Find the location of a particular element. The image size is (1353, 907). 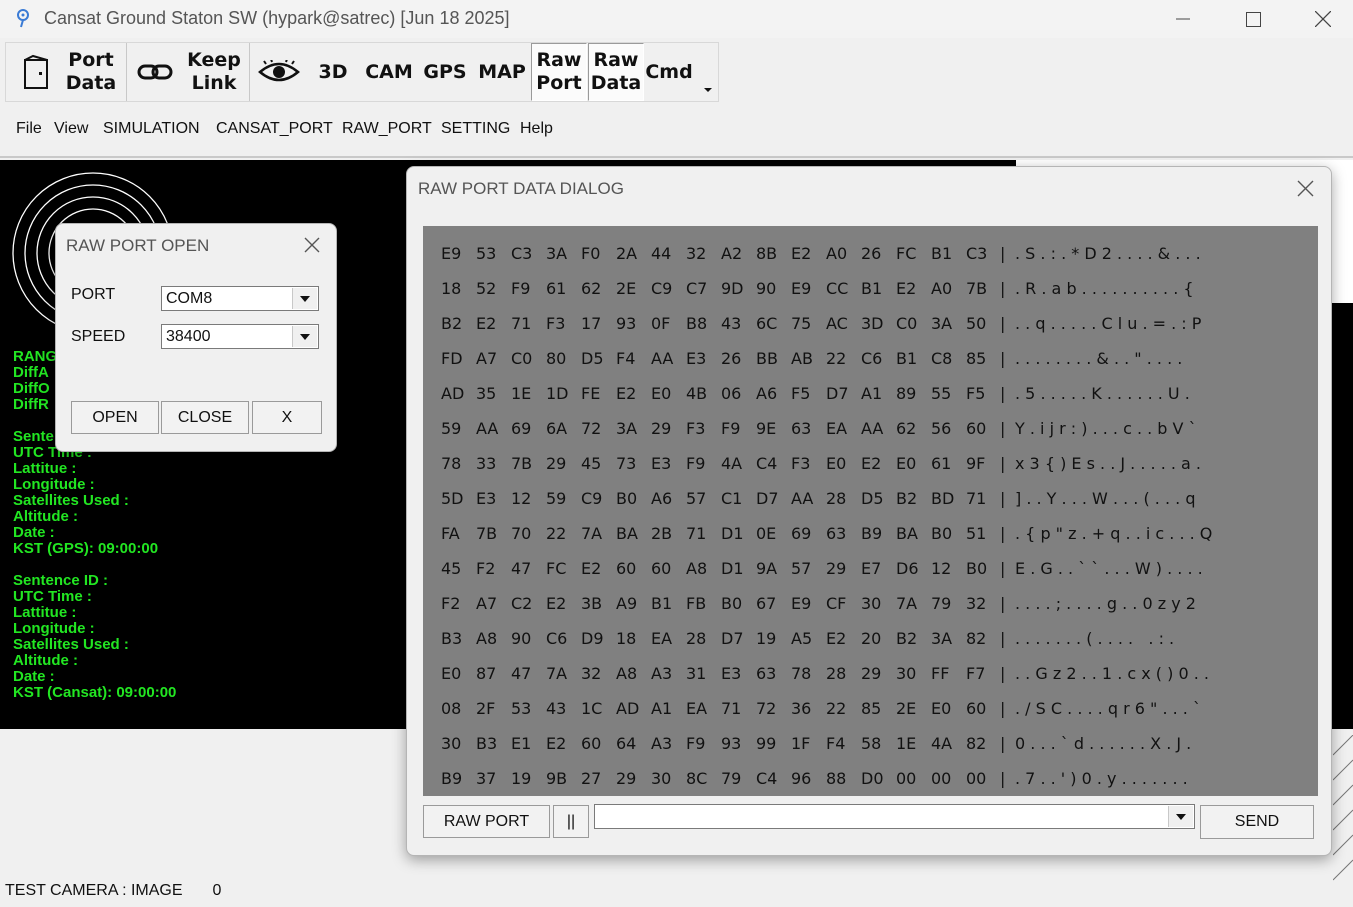

hex-byte: C3 is located at coordinates (977, 253).